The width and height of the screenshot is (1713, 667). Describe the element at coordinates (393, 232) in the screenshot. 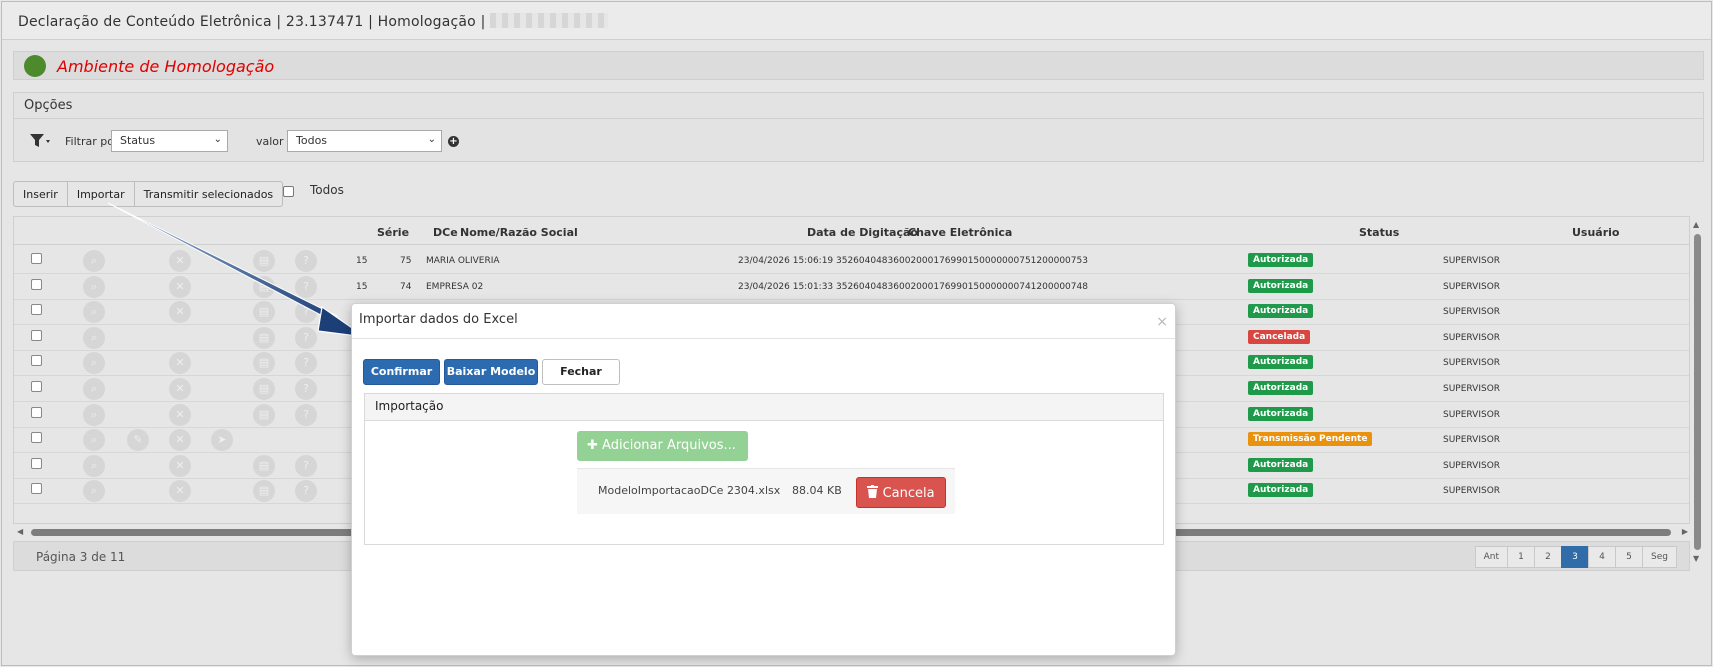

I see `col-serie: Série` at that location.